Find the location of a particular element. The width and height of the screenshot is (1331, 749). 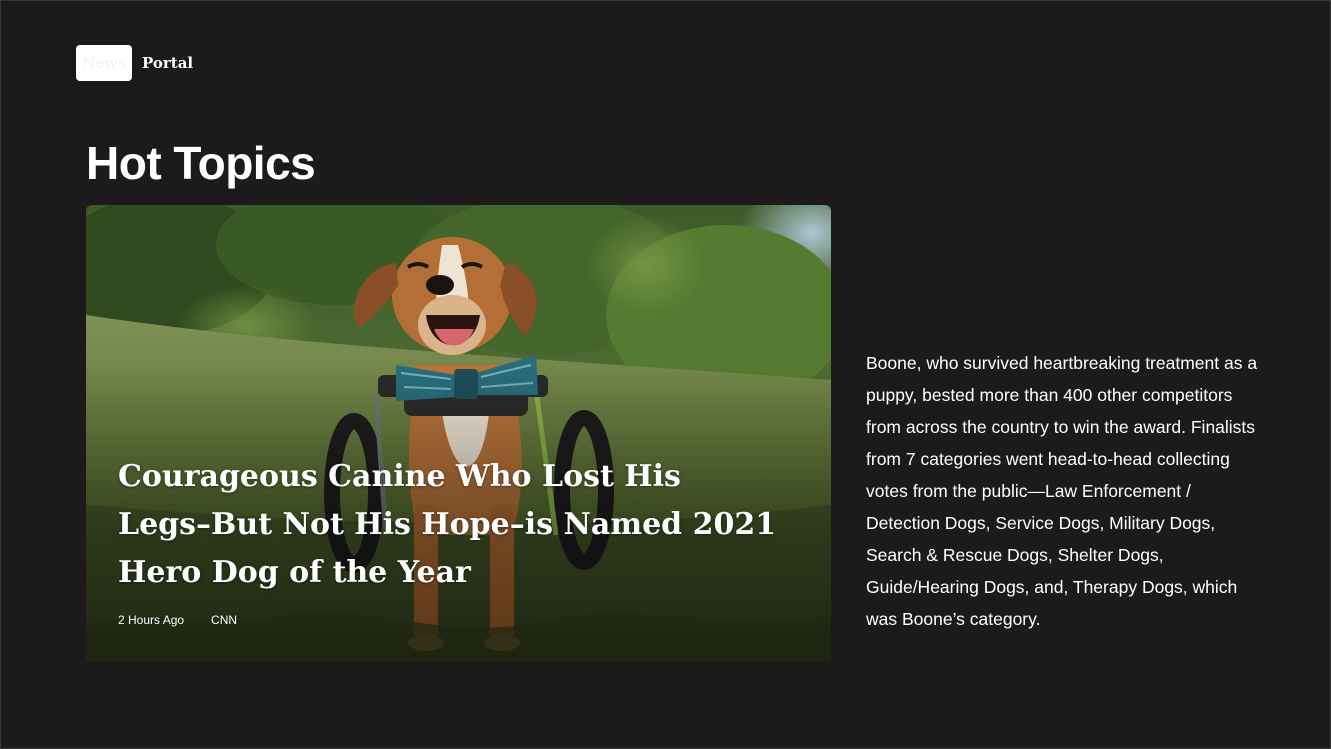

logo-mark-text: News is located at coordinates (104, 63).